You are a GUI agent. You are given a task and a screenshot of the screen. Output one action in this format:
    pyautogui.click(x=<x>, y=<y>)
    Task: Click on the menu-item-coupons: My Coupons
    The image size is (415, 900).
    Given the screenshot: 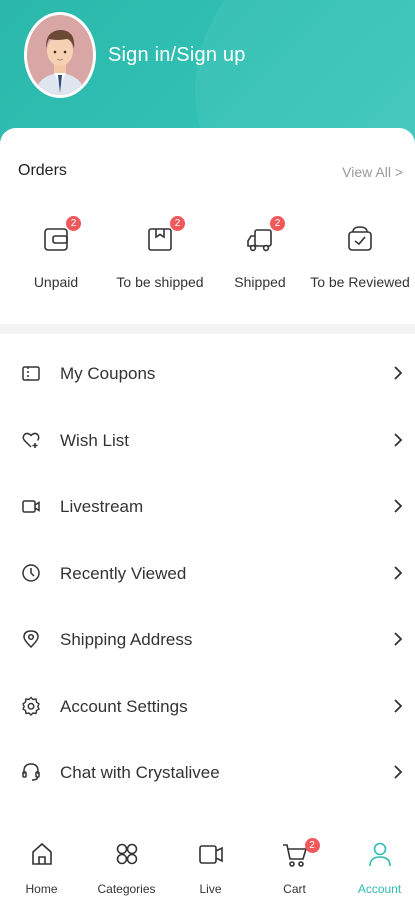 What is the action you would take?
    pyautogui.click(x=207, y=374)
    